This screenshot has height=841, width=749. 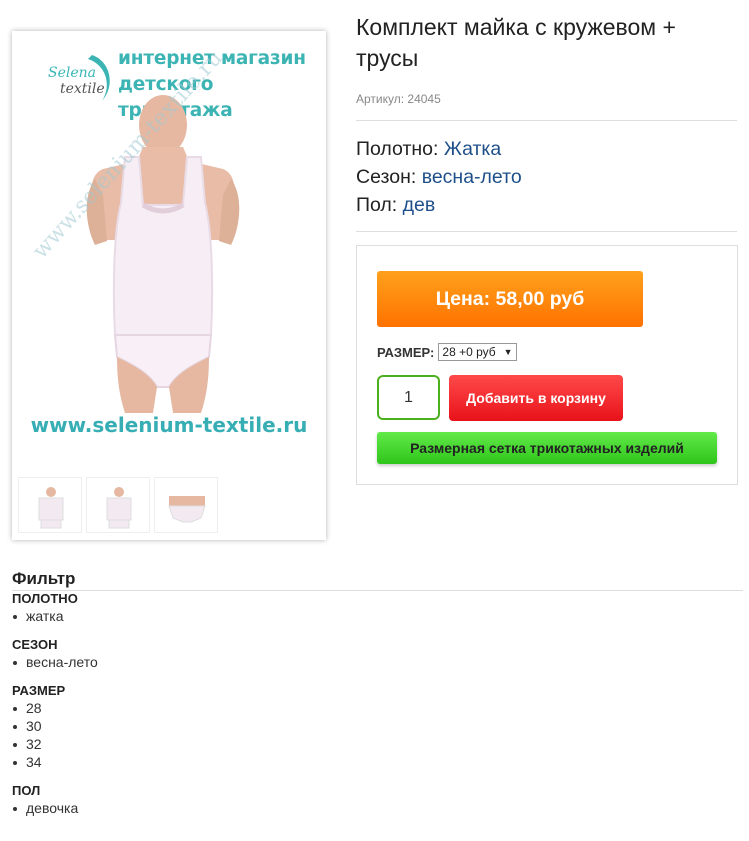 What do you see at coordinates (162, 616) in the screenshot?
I see `filter-item: жатка` at bounding box center [162, 616].